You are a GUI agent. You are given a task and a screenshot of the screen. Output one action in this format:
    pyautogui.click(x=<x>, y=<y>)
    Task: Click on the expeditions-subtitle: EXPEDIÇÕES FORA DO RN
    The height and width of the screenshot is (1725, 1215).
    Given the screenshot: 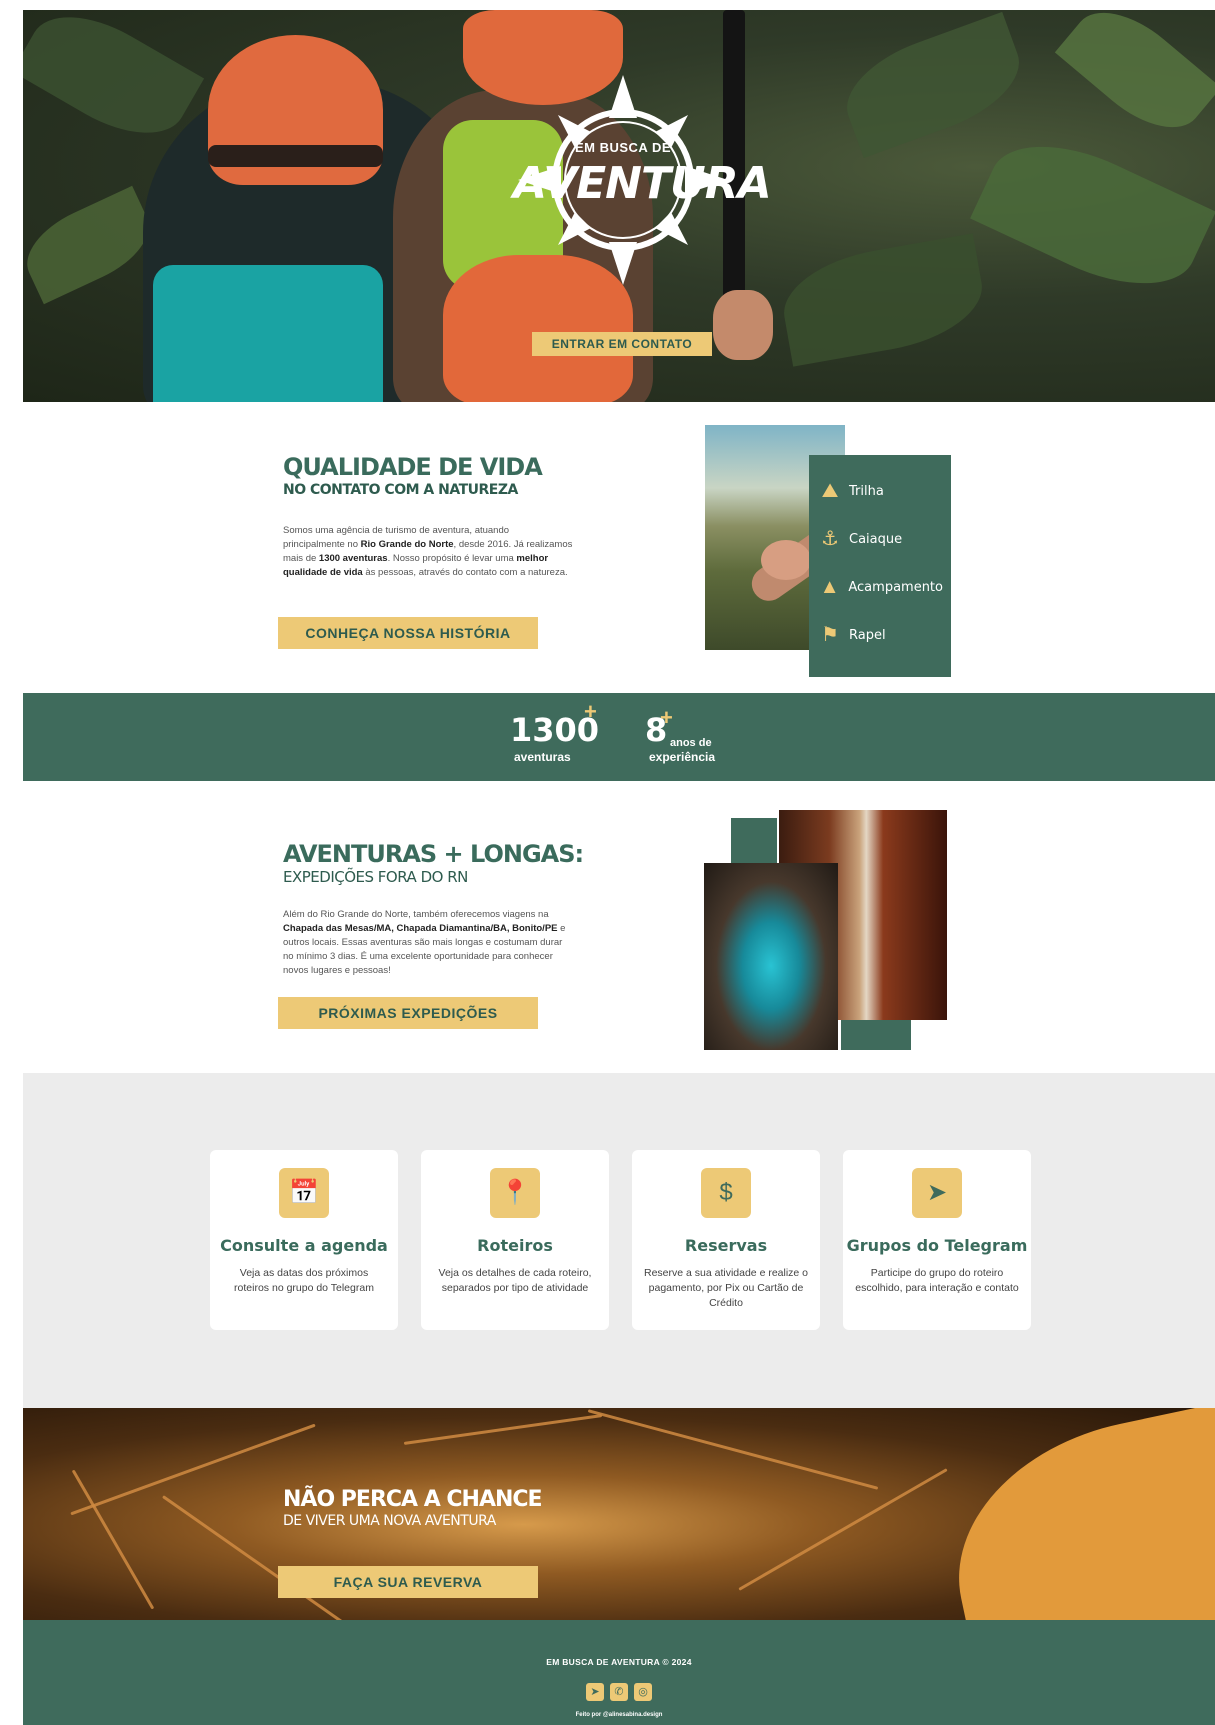 What is the action you would take?
    pyautogui.click(x=375, y=877)
    